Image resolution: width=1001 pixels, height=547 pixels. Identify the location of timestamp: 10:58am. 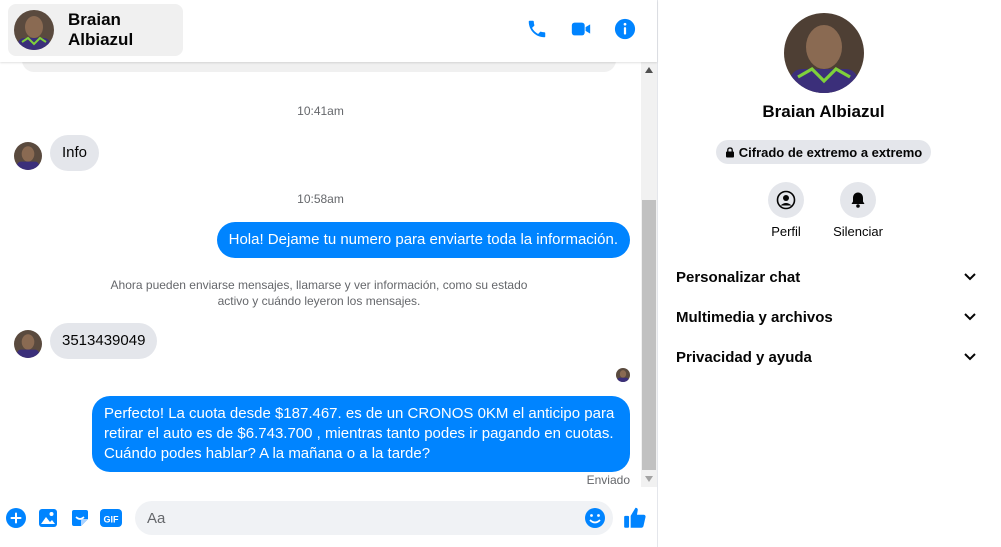
(320, 199).